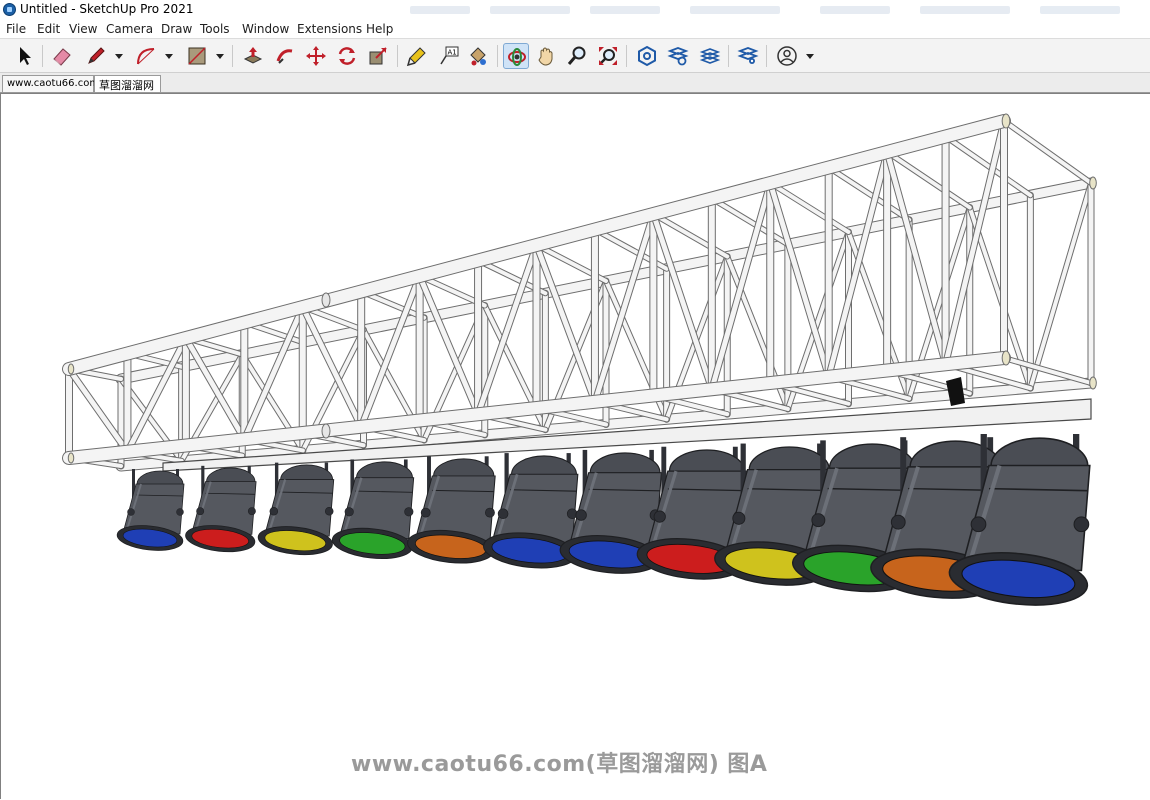  I want to click on tape-measure-icon, so click(416, 57).